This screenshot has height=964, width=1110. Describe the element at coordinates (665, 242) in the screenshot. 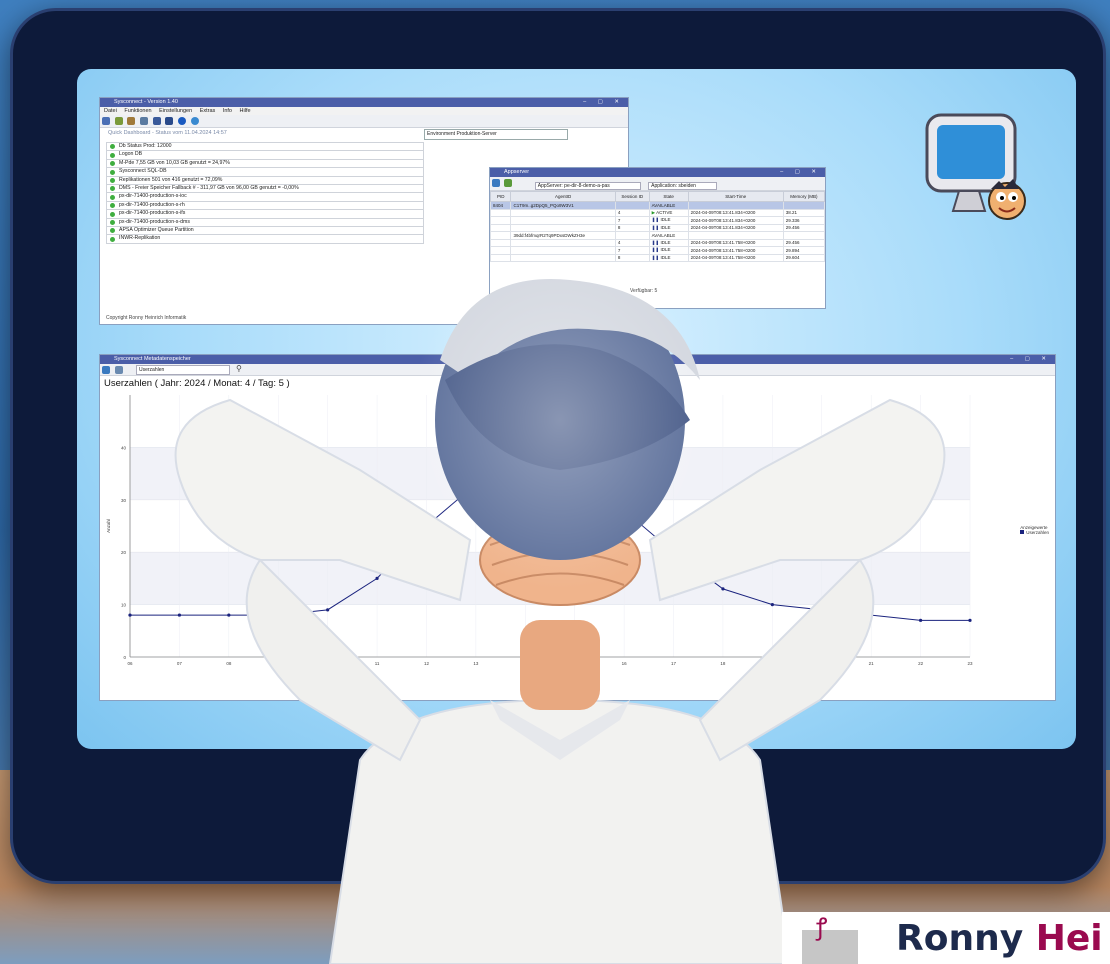

I see `state-label: IDLE` at that location.